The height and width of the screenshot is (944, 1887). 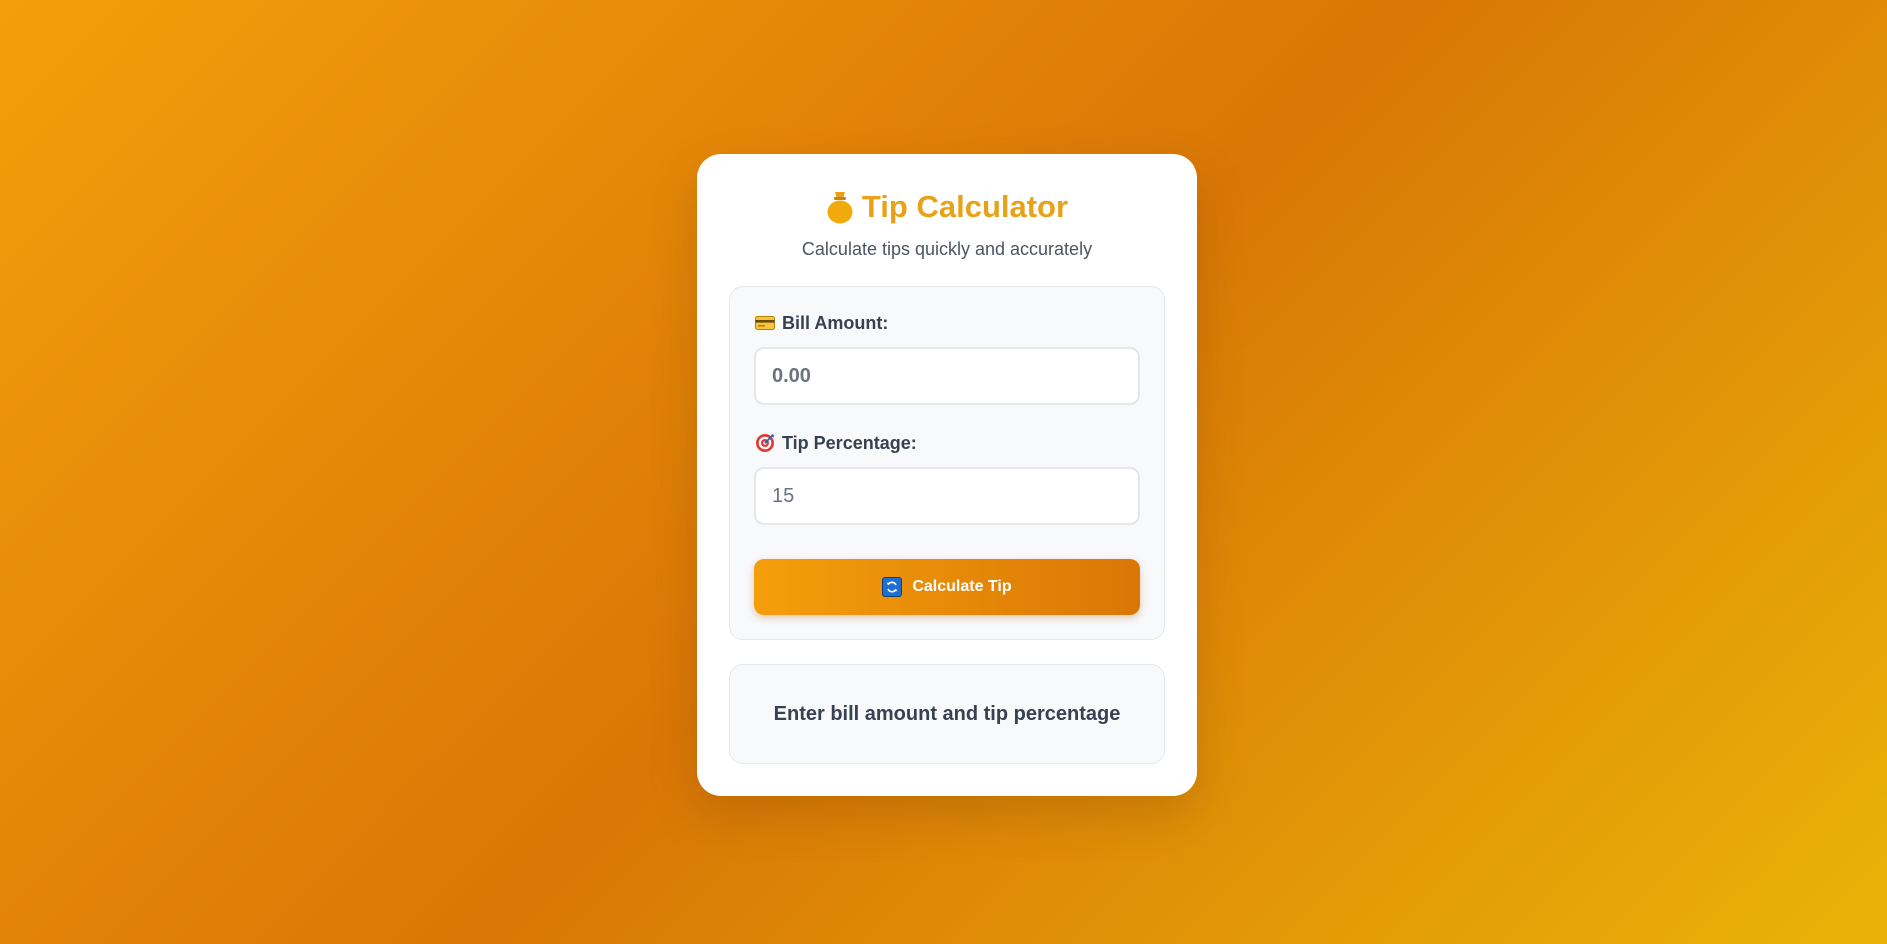 What do you see at coordinates (947, 496) in the screenshot?
I see `tip-percentage-input` at bounding box center [947, 496].